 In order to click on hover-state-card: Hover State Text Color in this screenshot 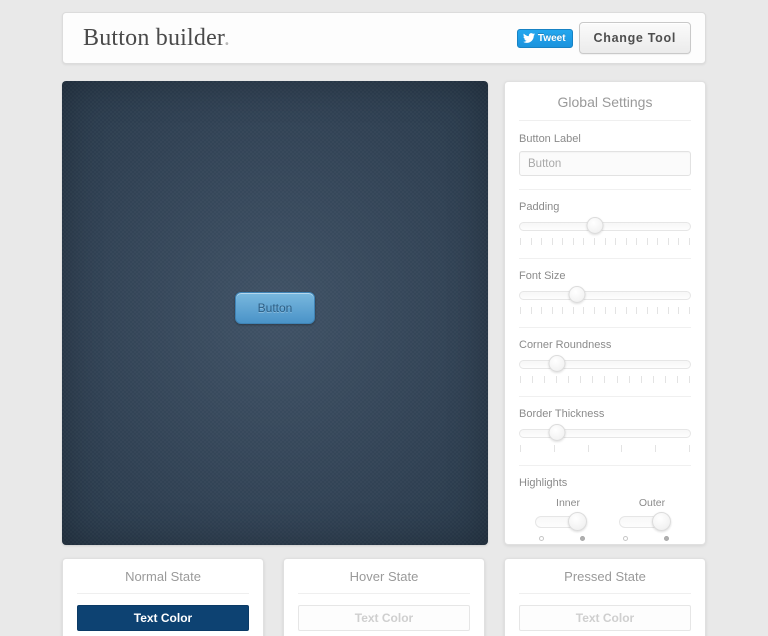, I will do `click(384, 597)`.